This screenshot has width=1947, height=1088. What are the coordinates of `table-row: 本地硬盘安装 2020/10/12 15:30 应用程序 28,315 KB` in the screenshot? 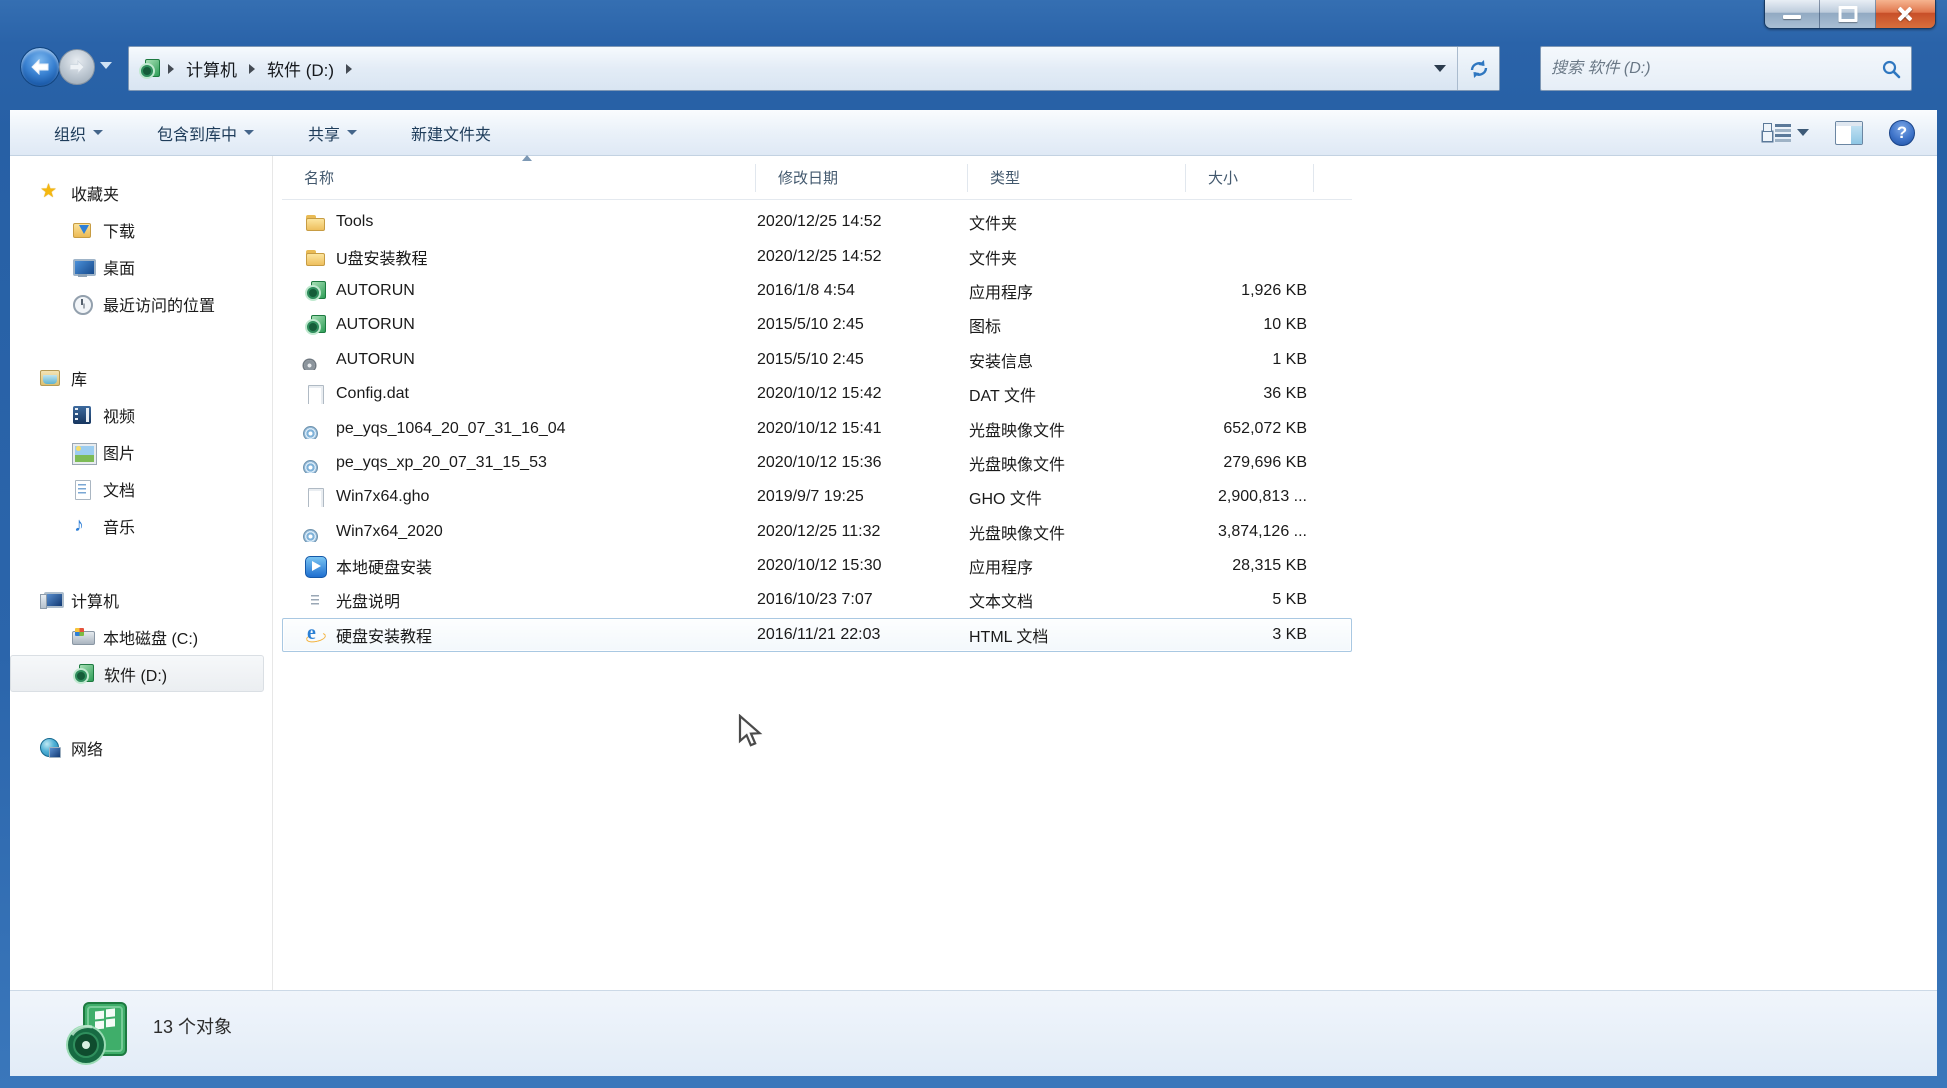 It's located at (817, 566).